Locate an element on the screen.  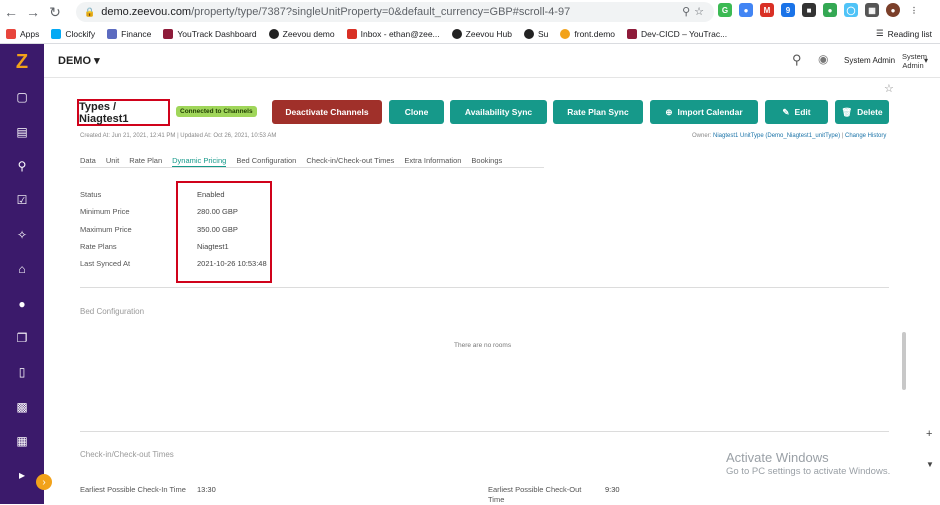
extension-icons: G ● M 9 ■ ● ◯ ▦ ● ⋮ is located at coordinates (819, 10).